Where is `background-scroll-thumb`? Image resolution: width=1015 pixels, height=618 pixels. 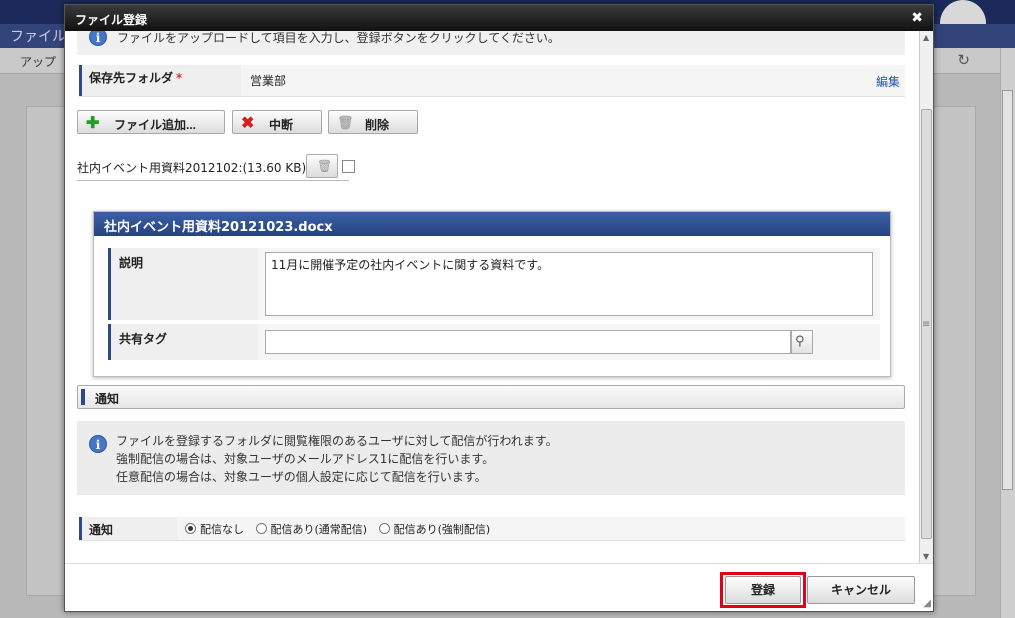 background-scroll-thumb is located at coordinates (1007, 290).